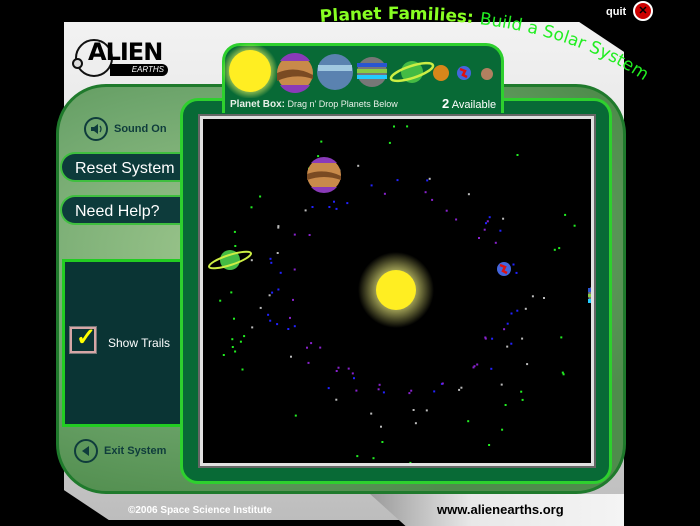 The height and width of the screenshot is (526, 700). I want to click on planet-box-items, so click(357, 70).